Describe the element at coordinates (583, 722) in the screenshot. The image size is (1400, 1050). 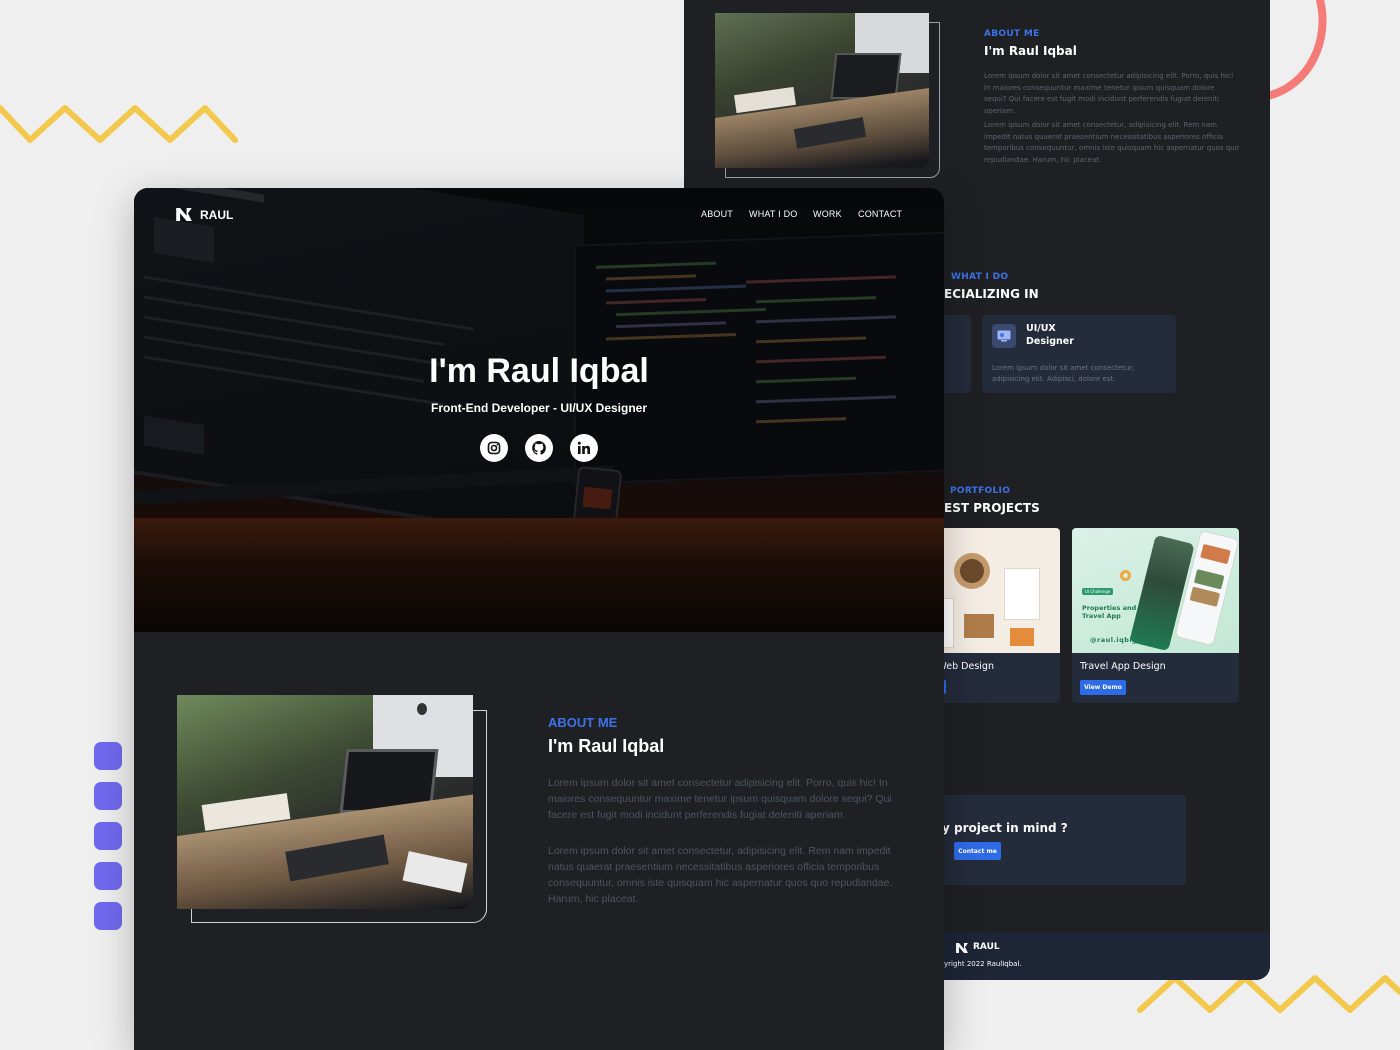
I see `about-eyebrow: ABOUT ME` at that location.